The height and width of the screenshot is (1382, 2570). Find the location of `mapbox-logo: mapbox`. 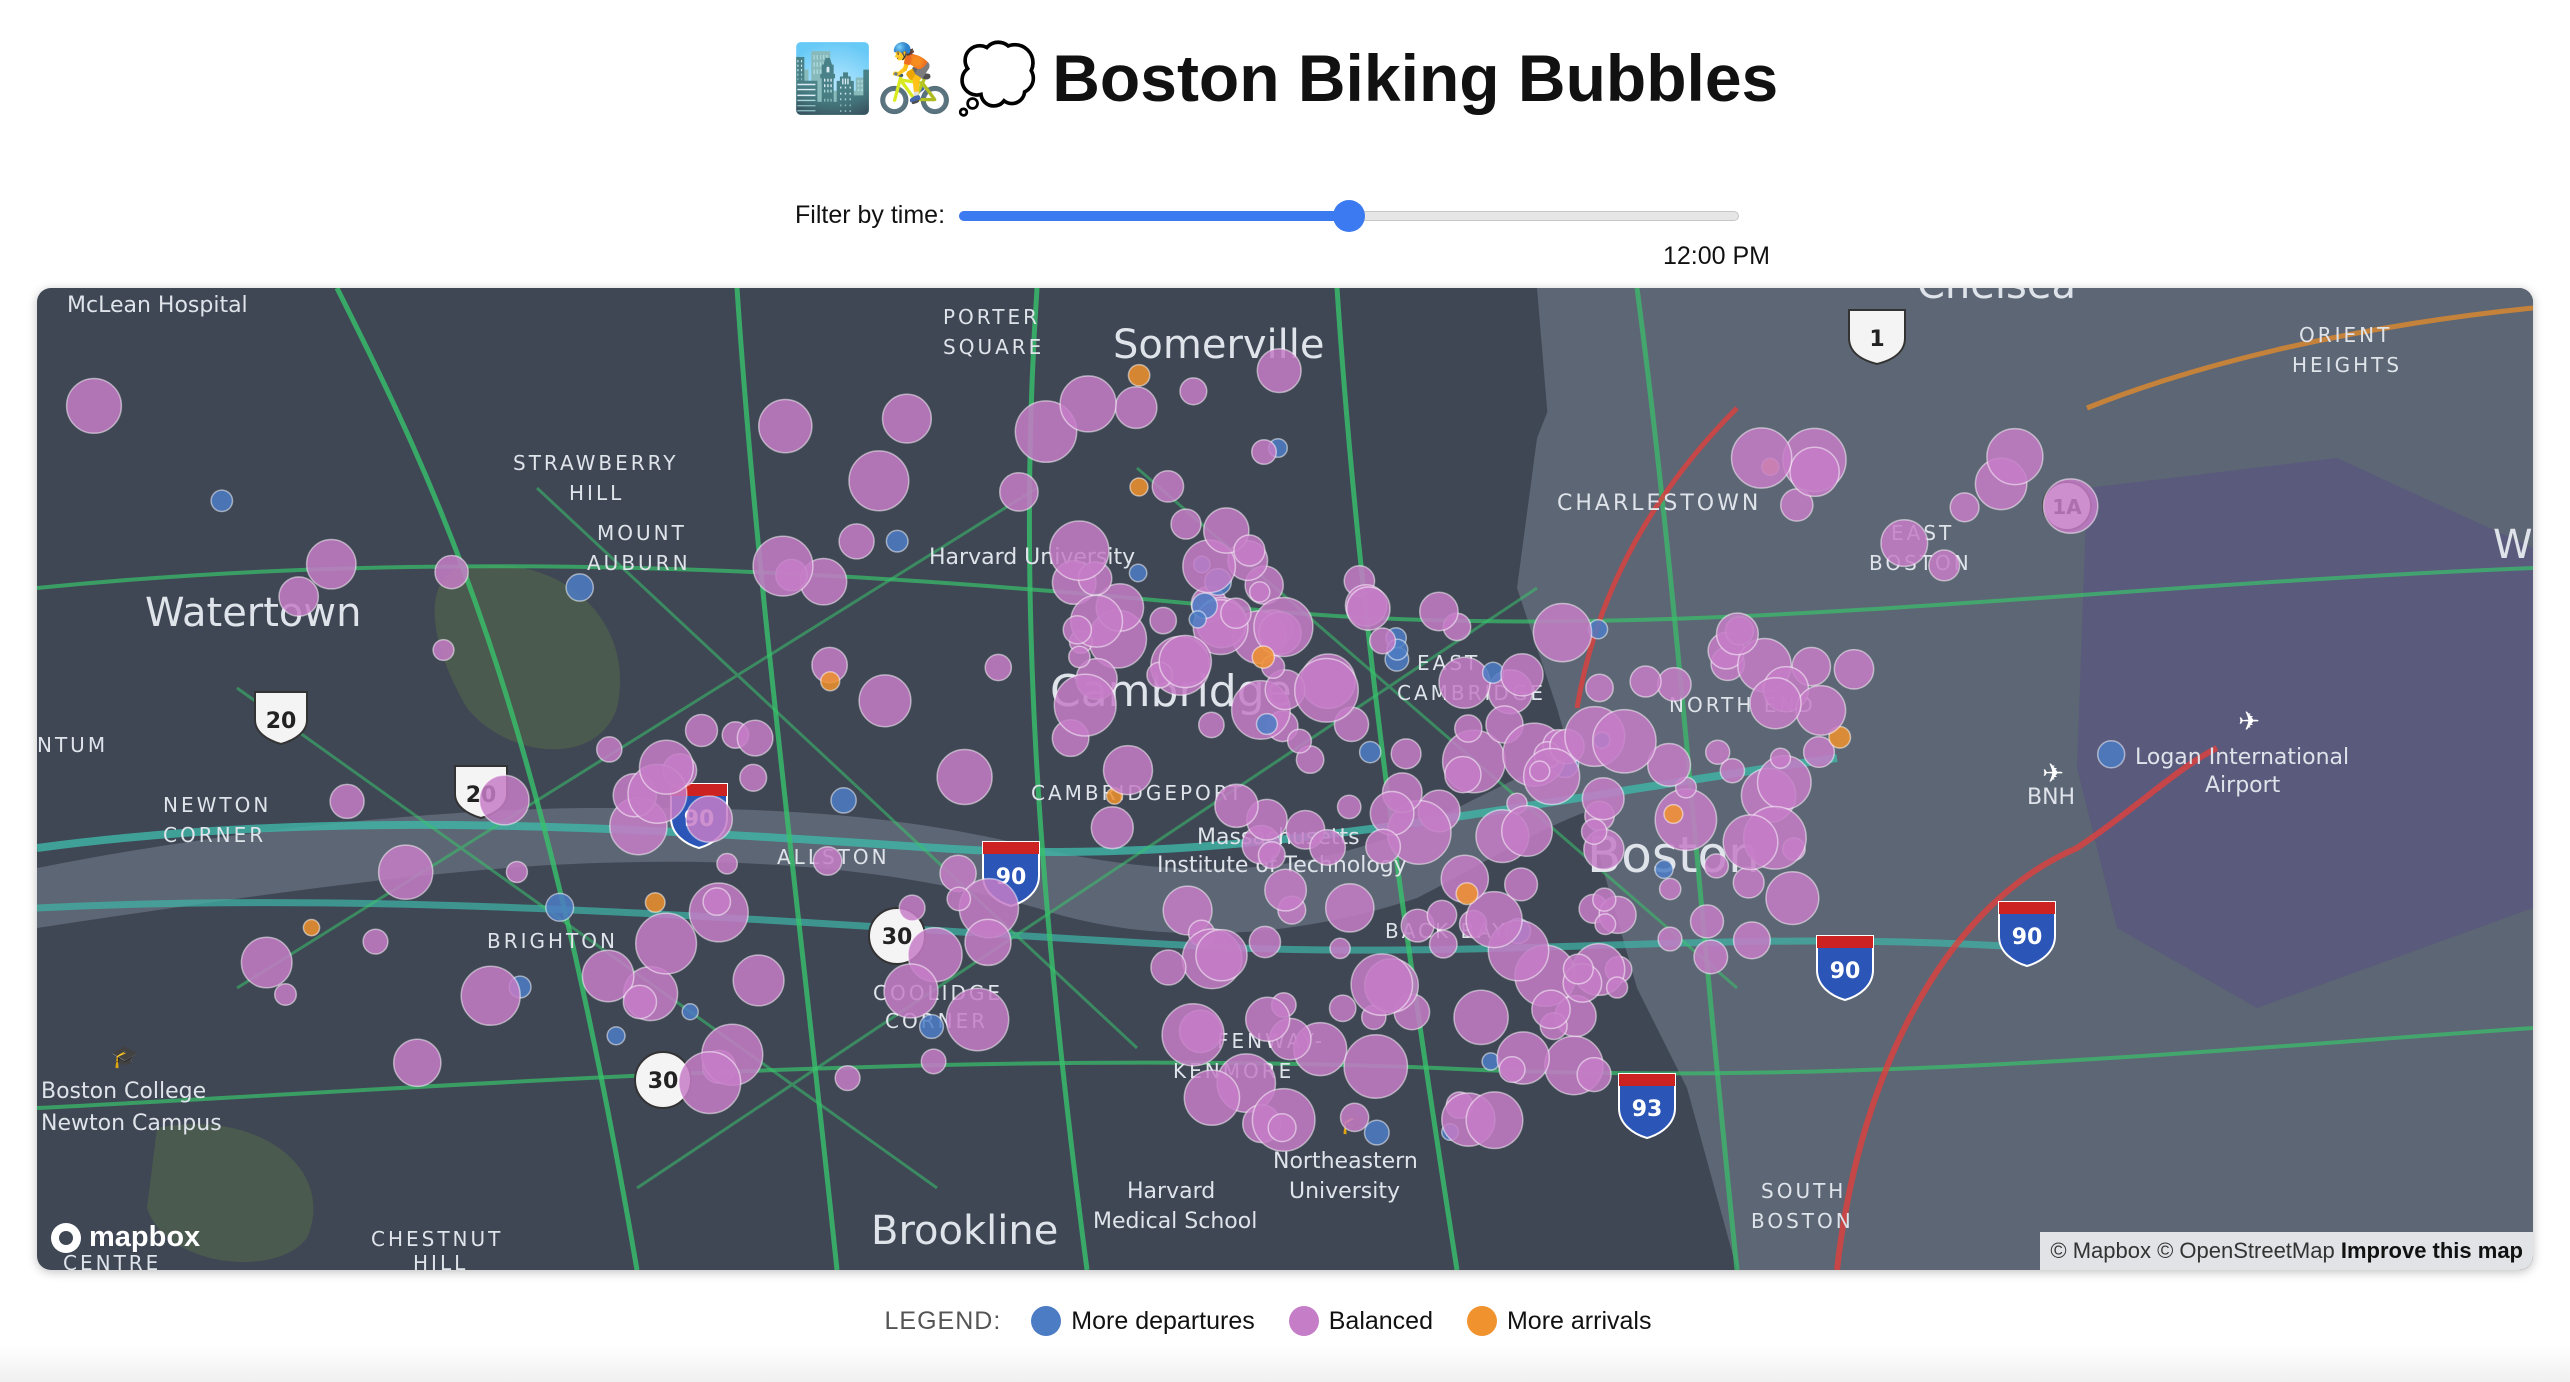

mapbox-logo: mapbox is located at coordinates (125, 1237).